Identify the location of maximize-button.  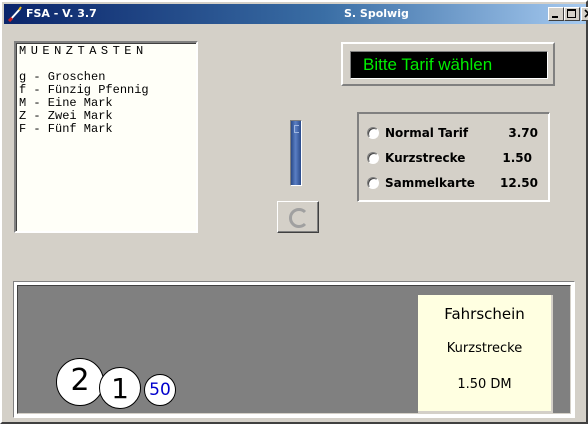
(572, 14).